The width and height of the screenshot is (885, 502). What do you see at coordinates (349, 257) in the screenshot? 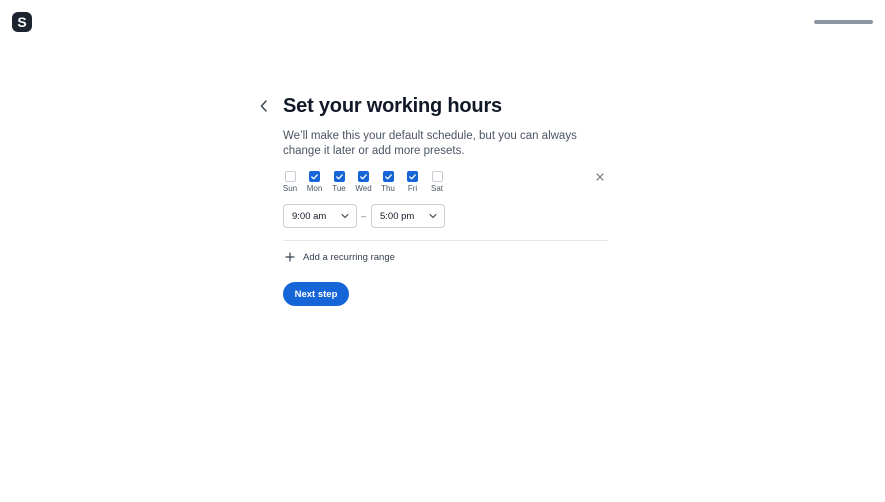
I see `add-recurring-range-label: Add a recurring range` at bounding box center [349, 257].